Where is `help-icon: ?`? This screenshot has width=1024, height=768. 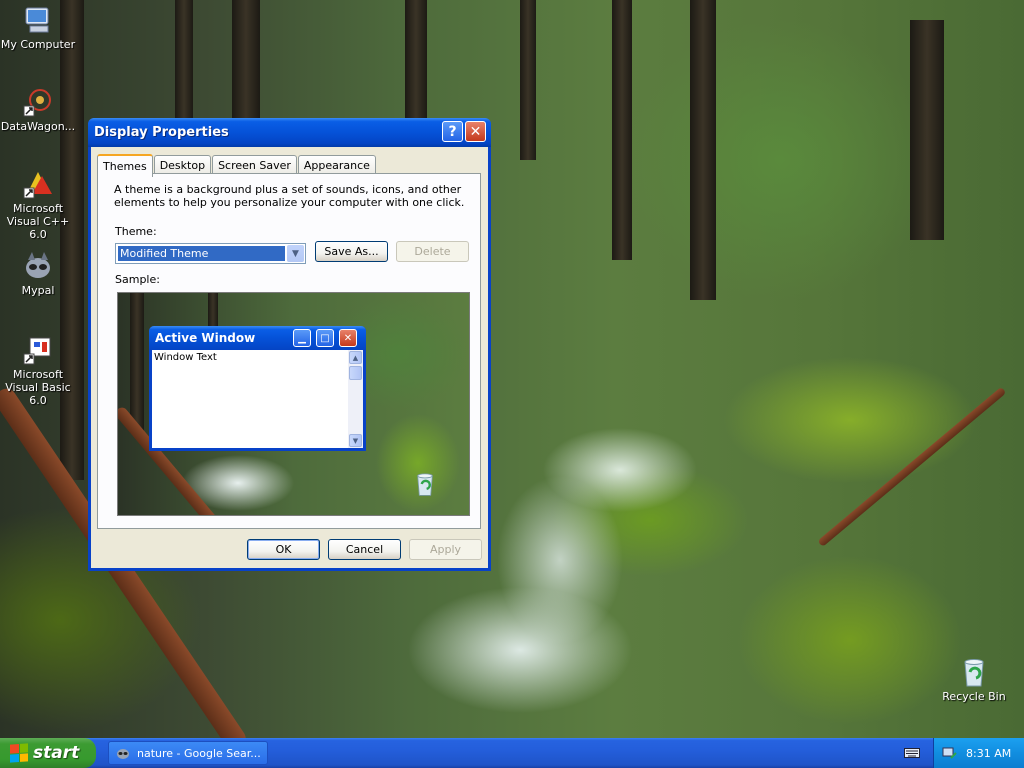
help-icon: ? is located at coordinates (452, 131).